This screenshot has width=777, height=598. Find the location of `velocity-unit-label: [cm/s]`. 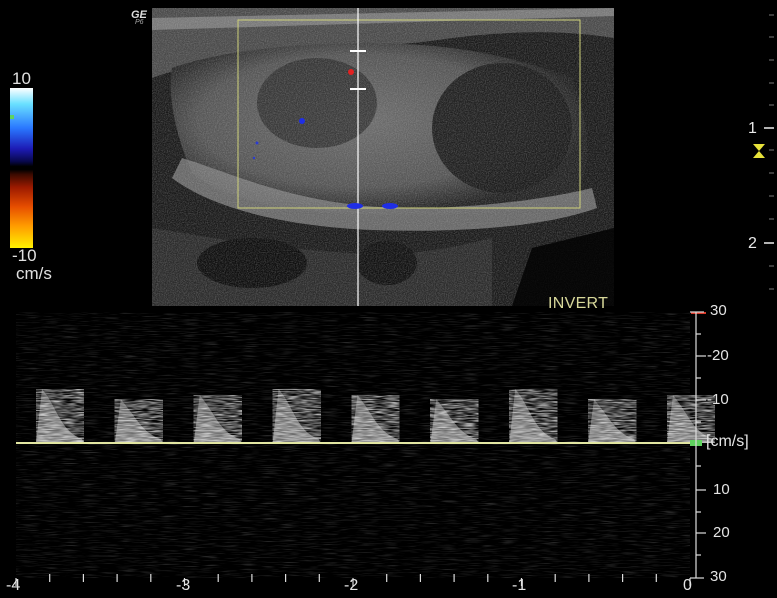

velocity-unit-label: [cm/s] is located at coordinates (727, 441).